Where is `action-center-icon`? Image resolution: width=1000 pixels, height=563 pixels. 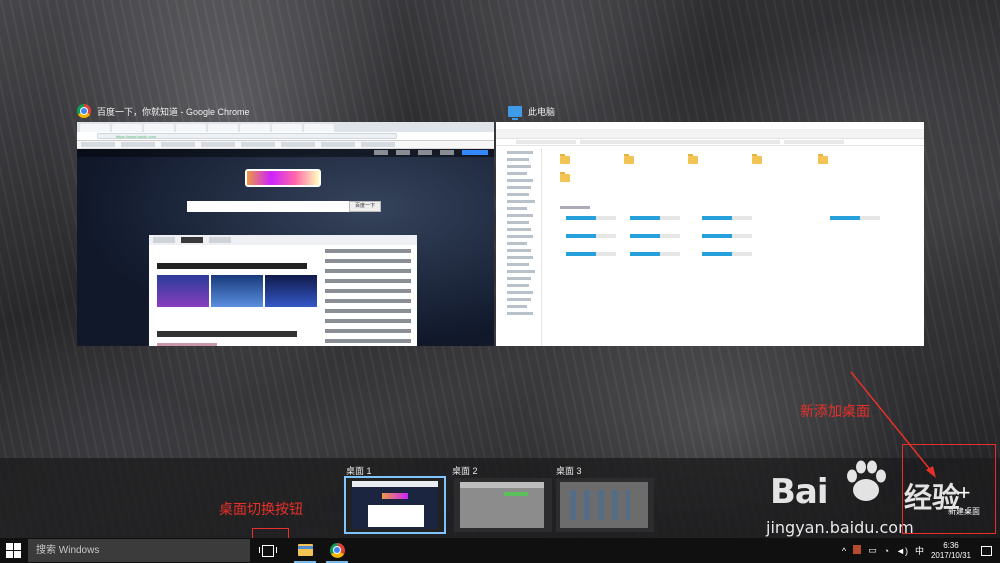
action-center-icon is located at coordinates (986, 550).